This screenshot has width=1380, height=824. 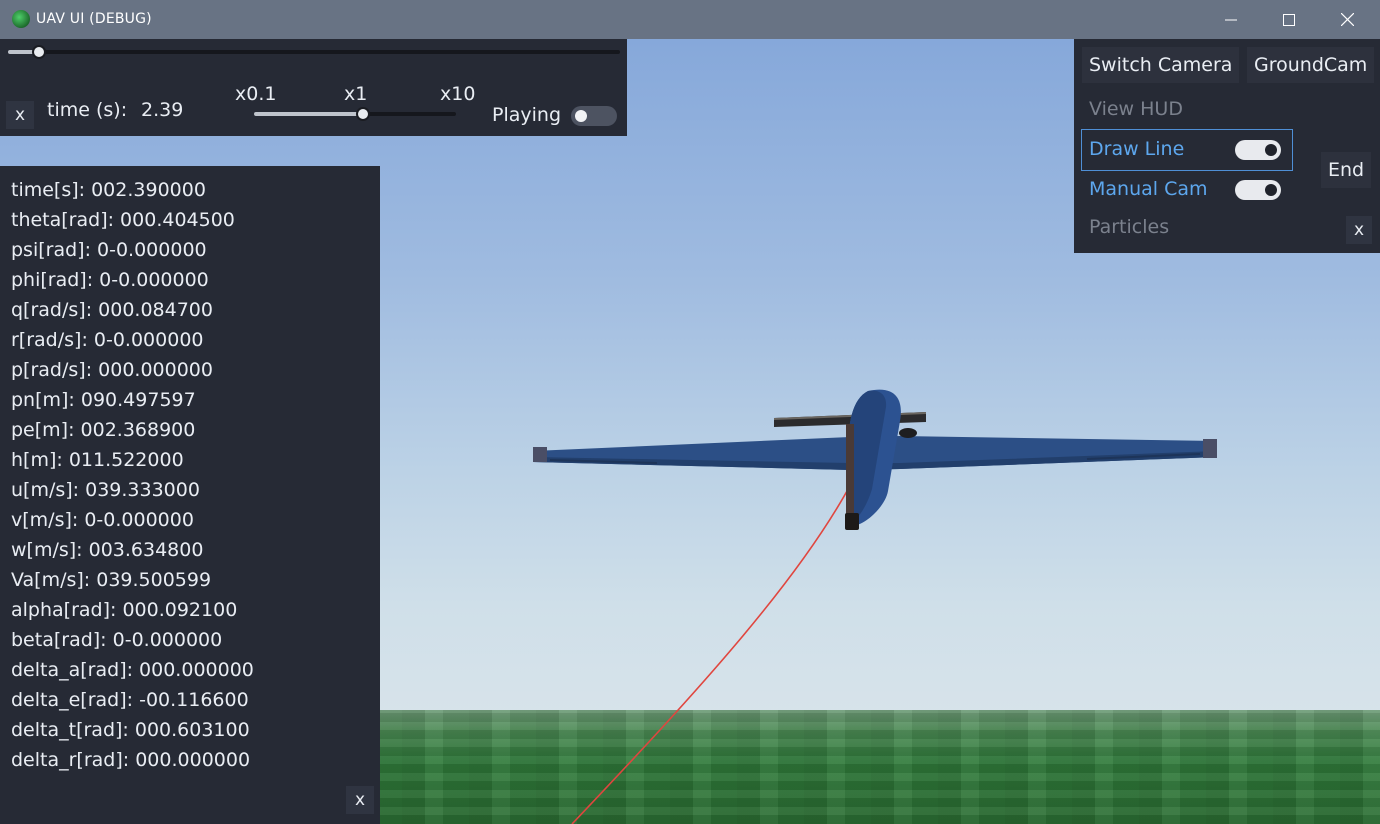 I want to click on scrub-slider-handle, so click(x=38, y=52).